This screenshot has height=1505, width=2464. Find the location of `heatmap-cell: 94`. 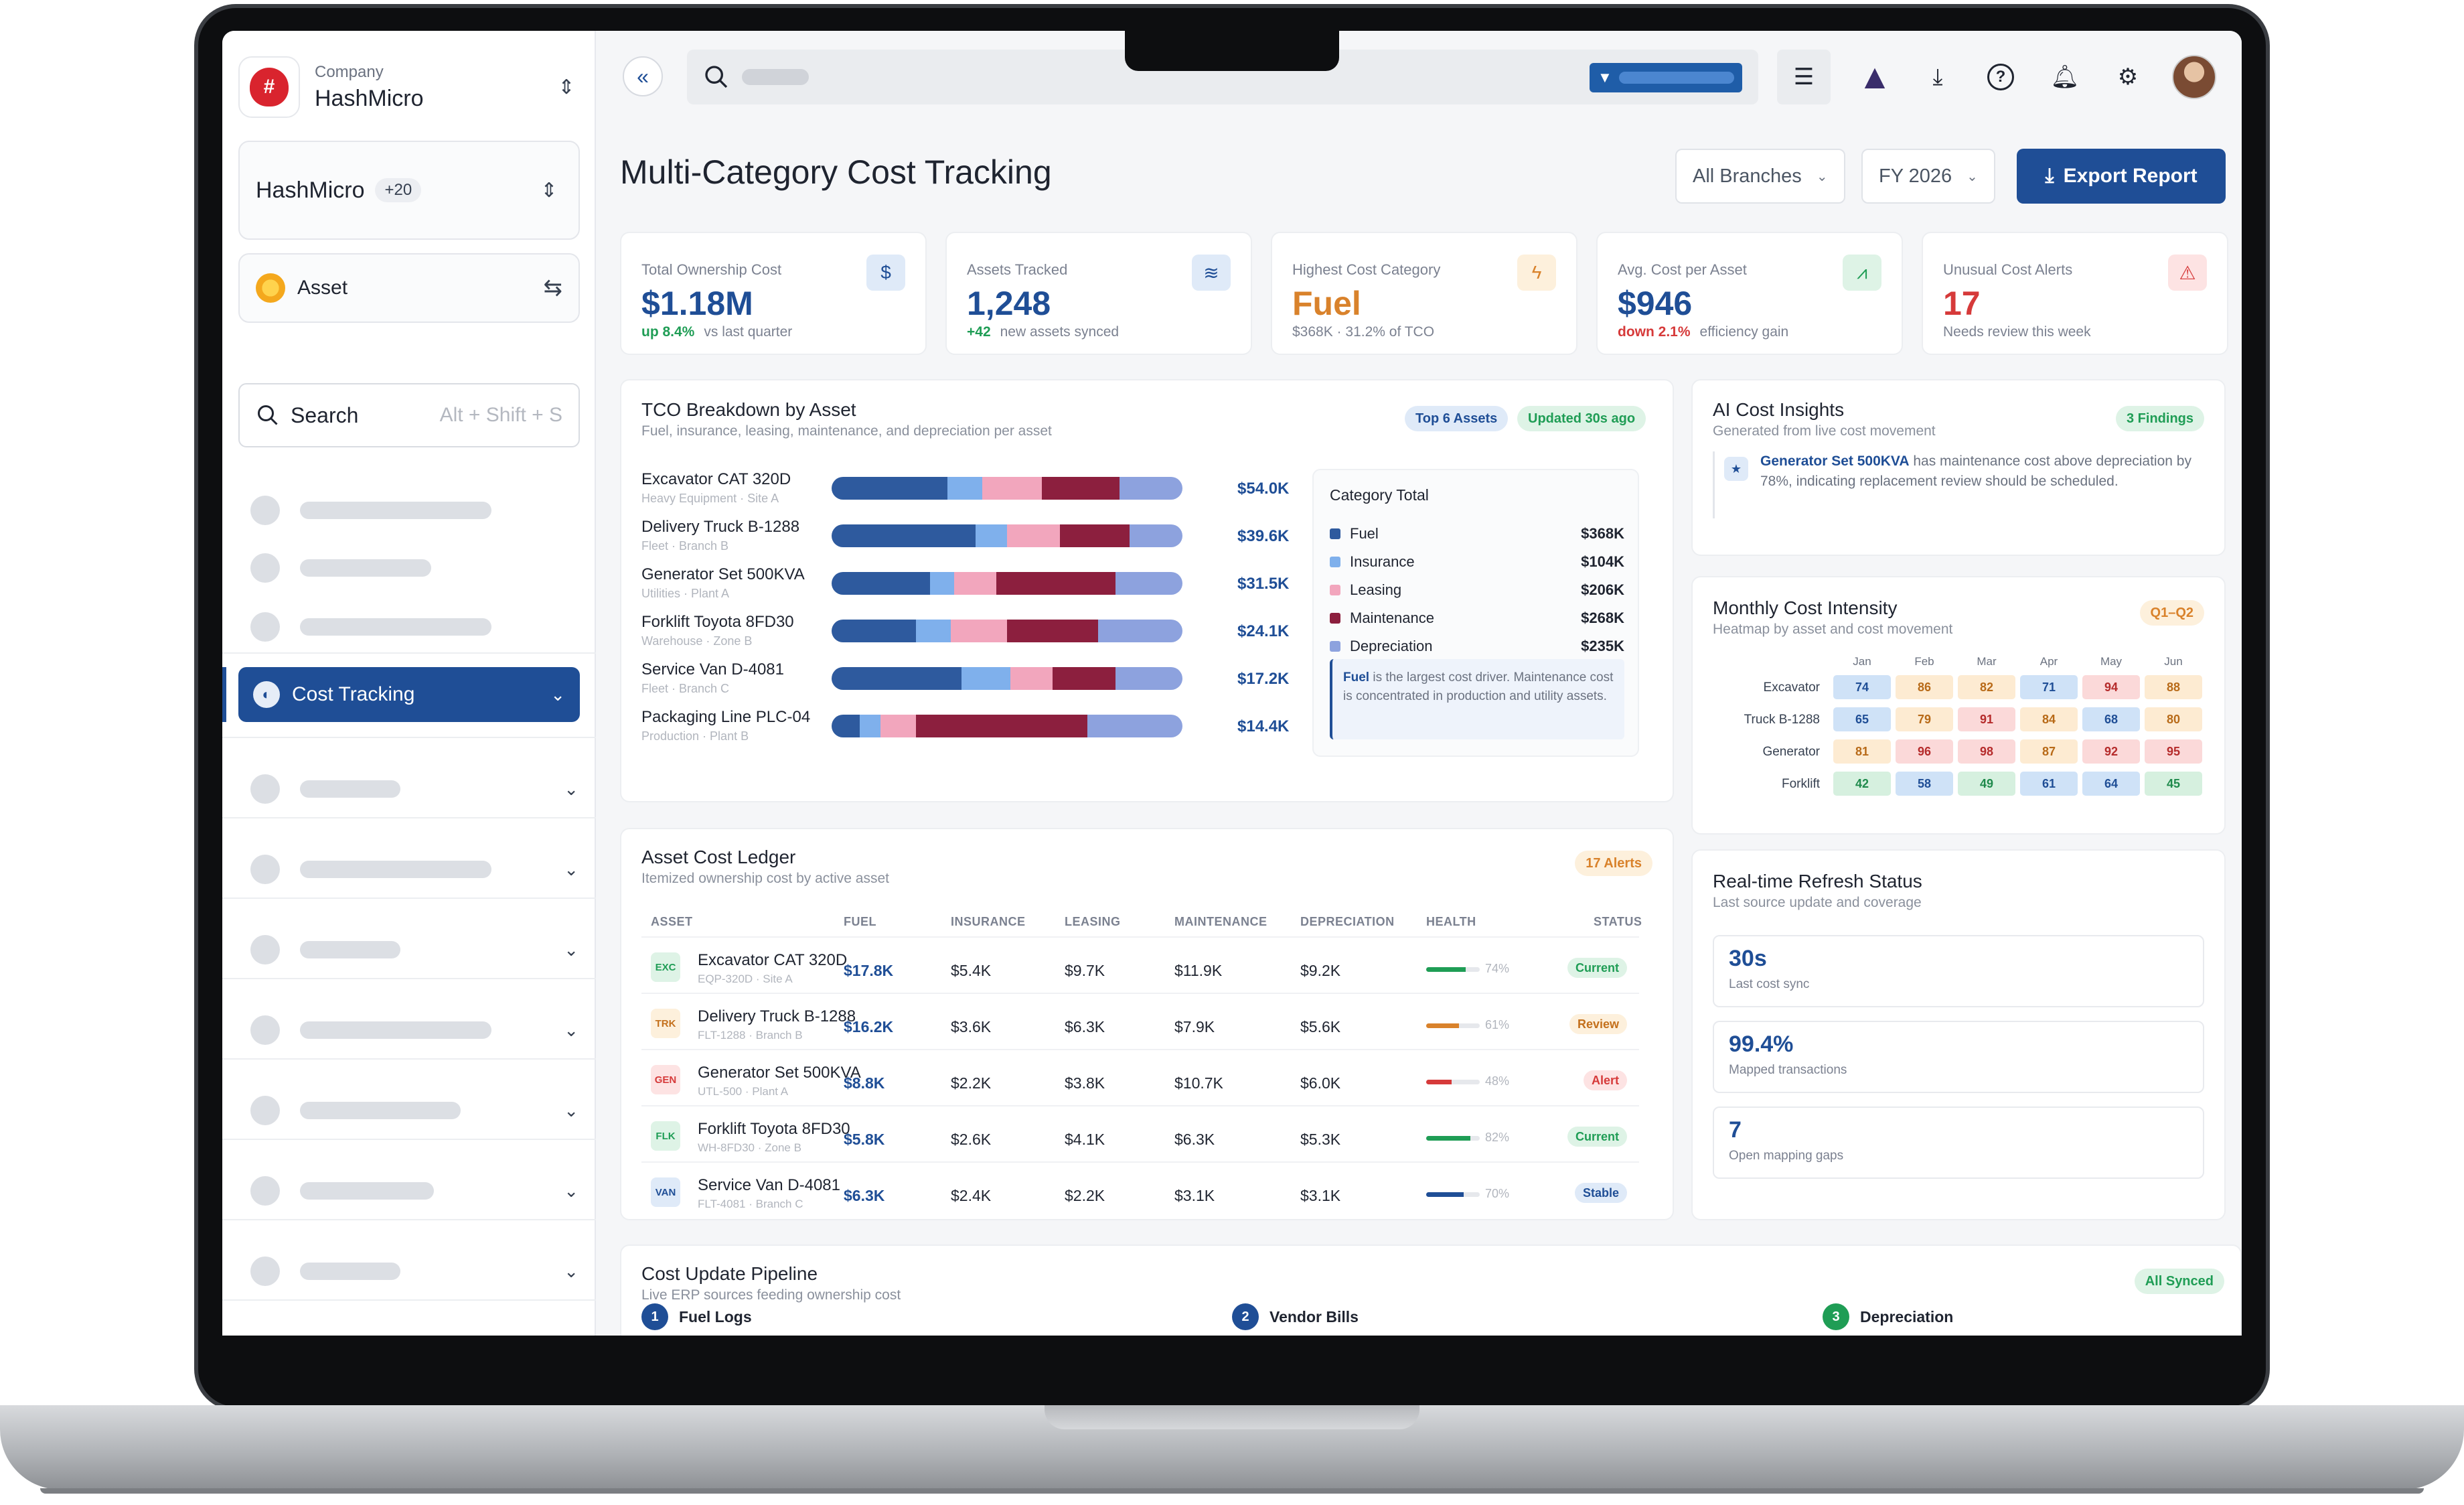

heatmap-cell: 94 is located at coordinates (2111, 687).